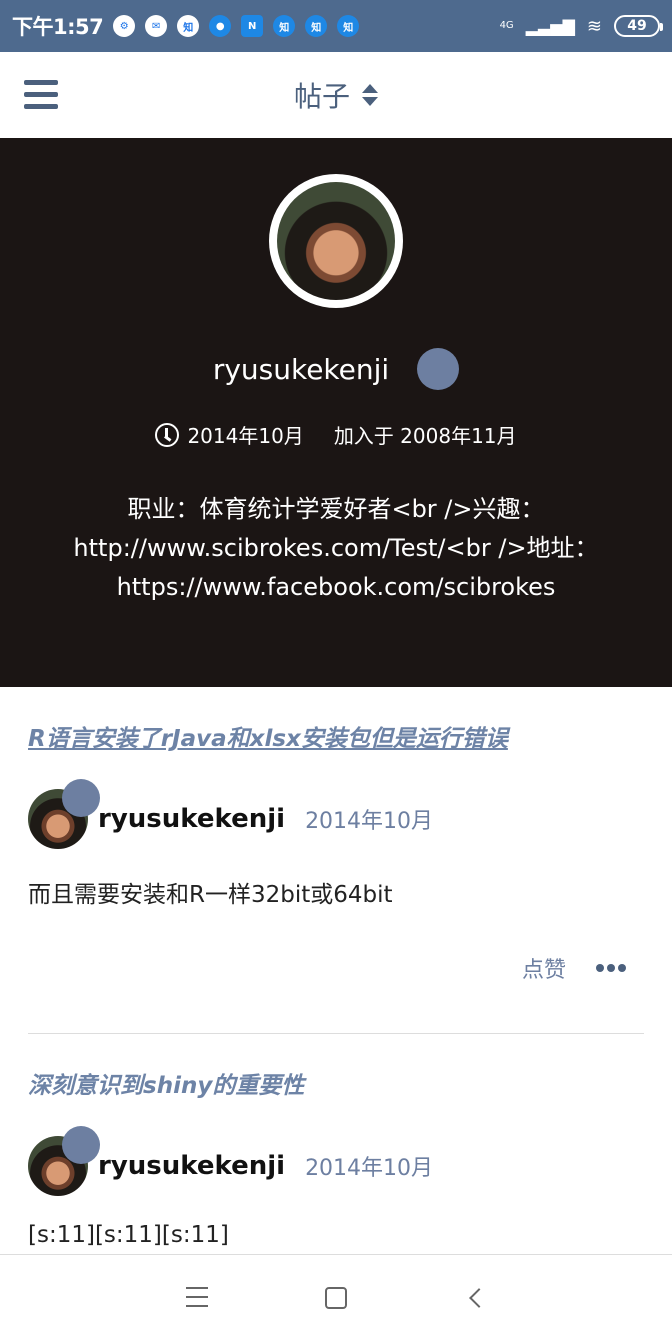 The image size is (672, 1344). What do you see at coordinates (167, 434) in the screenshot?
I see `clock-icon` at bounding box center [167, 434].